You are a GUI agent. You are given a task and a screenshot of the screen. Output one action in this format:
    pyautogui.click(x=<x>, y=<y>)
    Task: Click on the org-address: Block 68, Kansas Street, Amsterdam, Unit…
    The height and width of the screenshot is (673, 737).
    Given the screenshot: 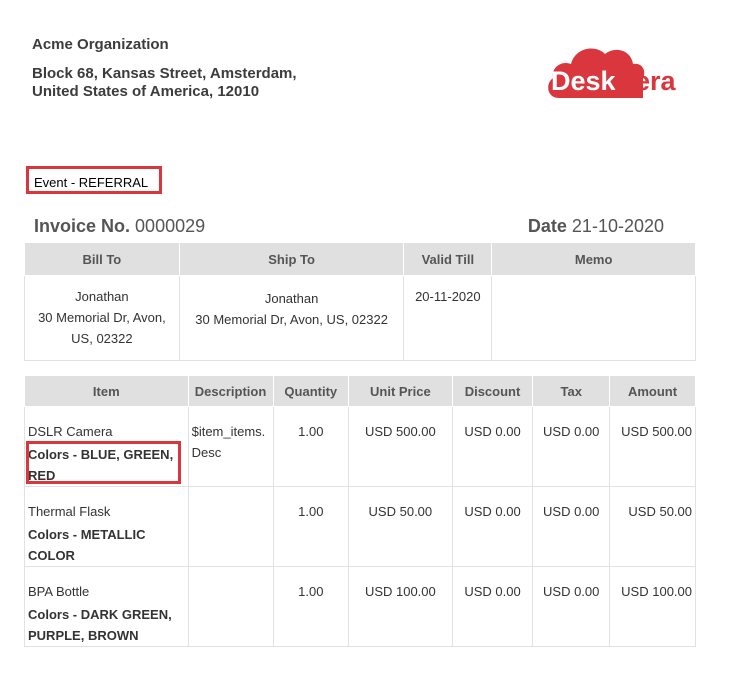 What is the action you would take?
    pyautogui.click(x=212, y=83)
    